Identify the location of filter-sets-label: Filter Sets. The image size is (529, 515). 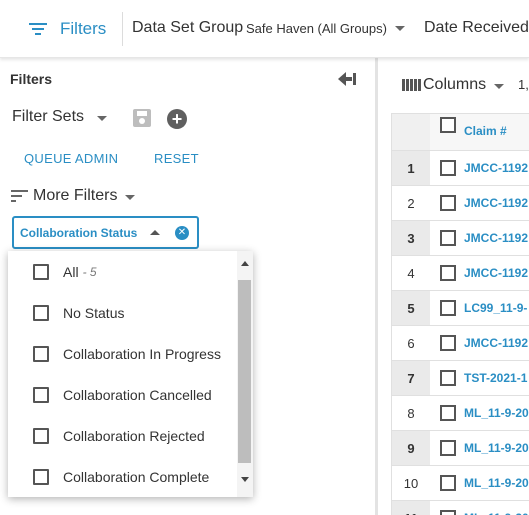
(48, 116).